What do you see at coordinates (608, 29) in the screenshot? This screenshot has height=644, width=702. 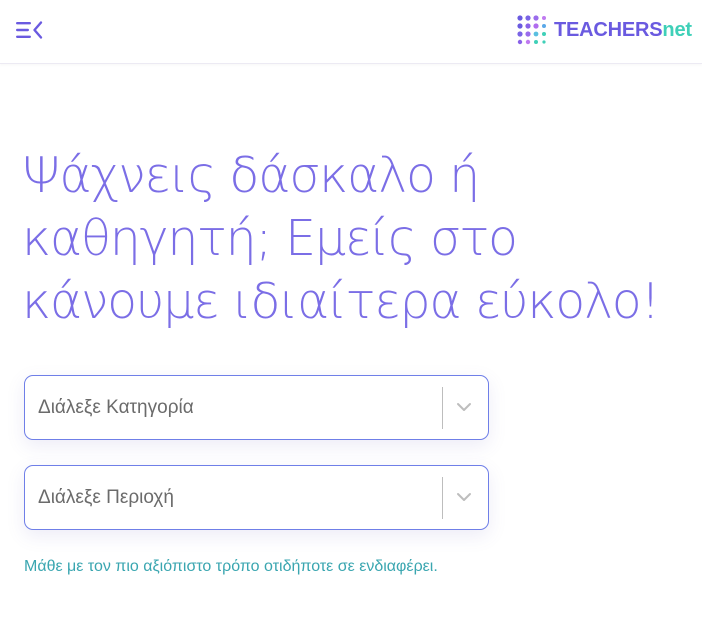 I see `logo-brand-text: TEACHERS` at bounding box center [608, 29].